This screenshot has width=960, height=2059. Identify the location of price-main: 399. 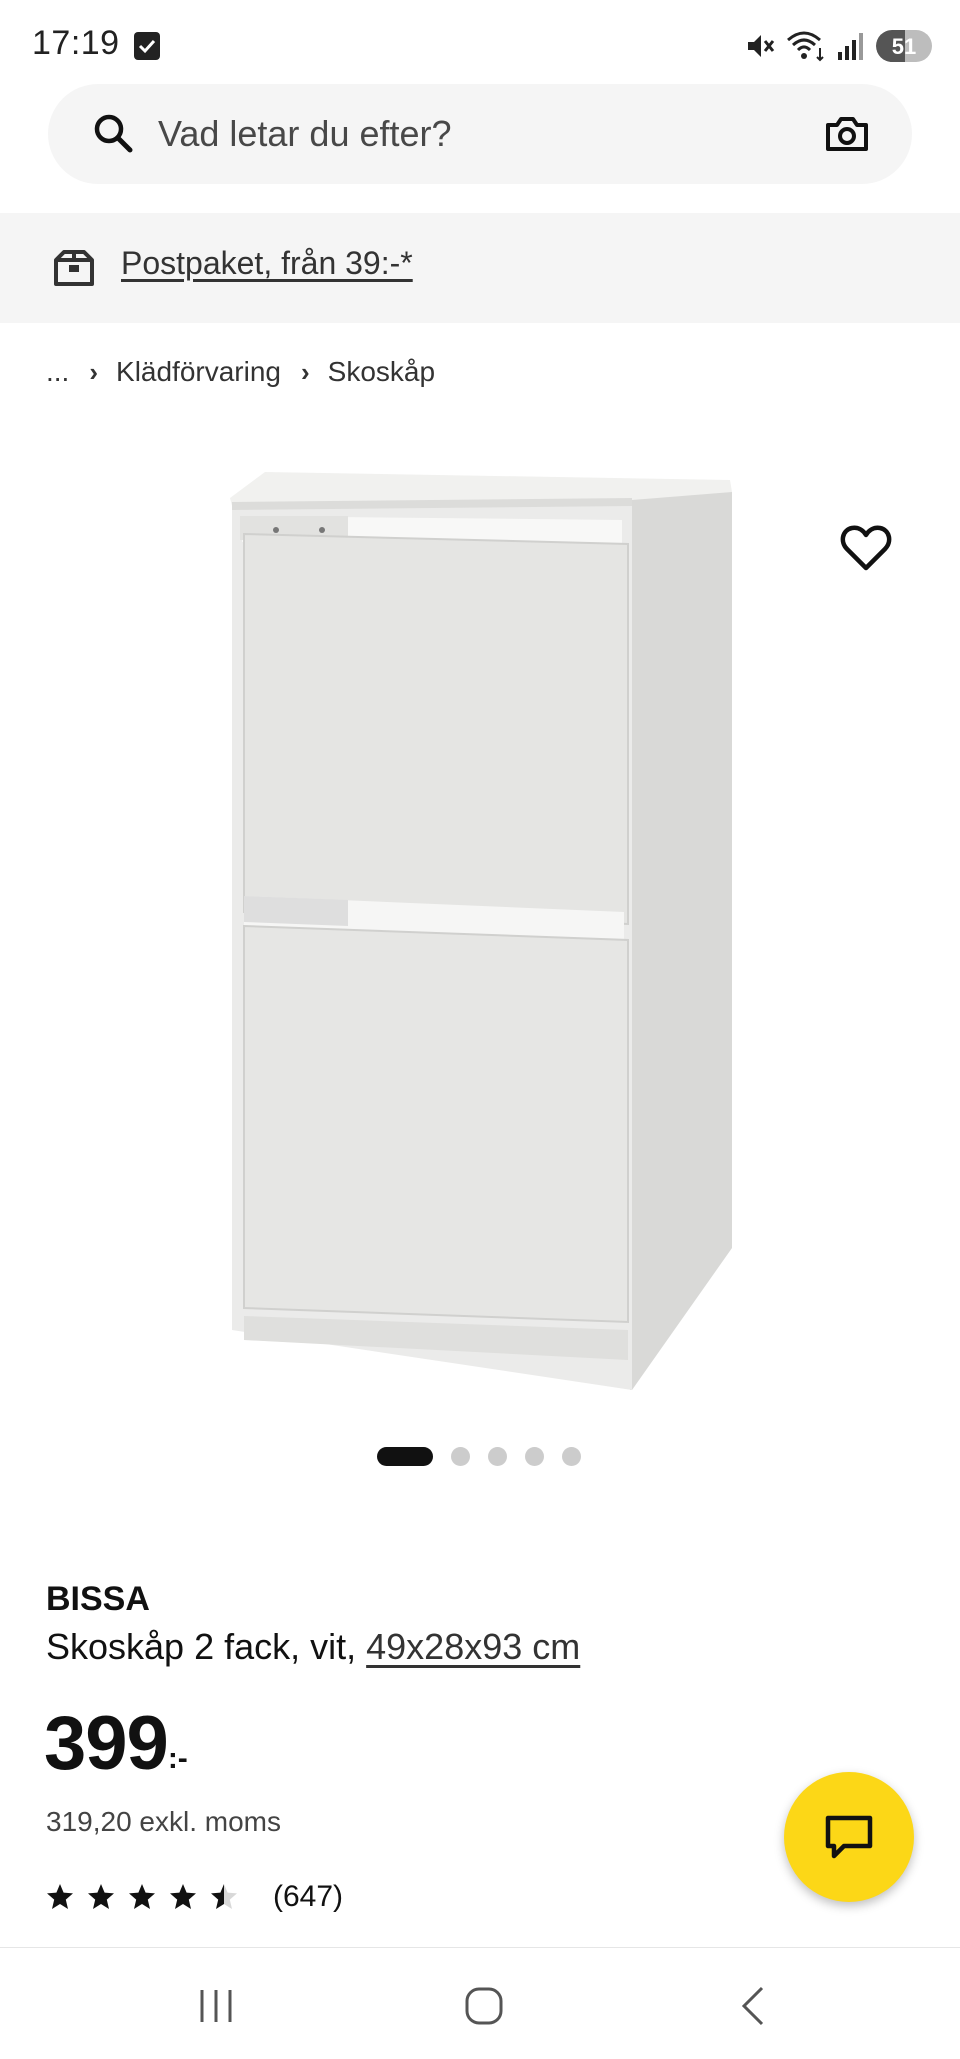
(106, 1743).